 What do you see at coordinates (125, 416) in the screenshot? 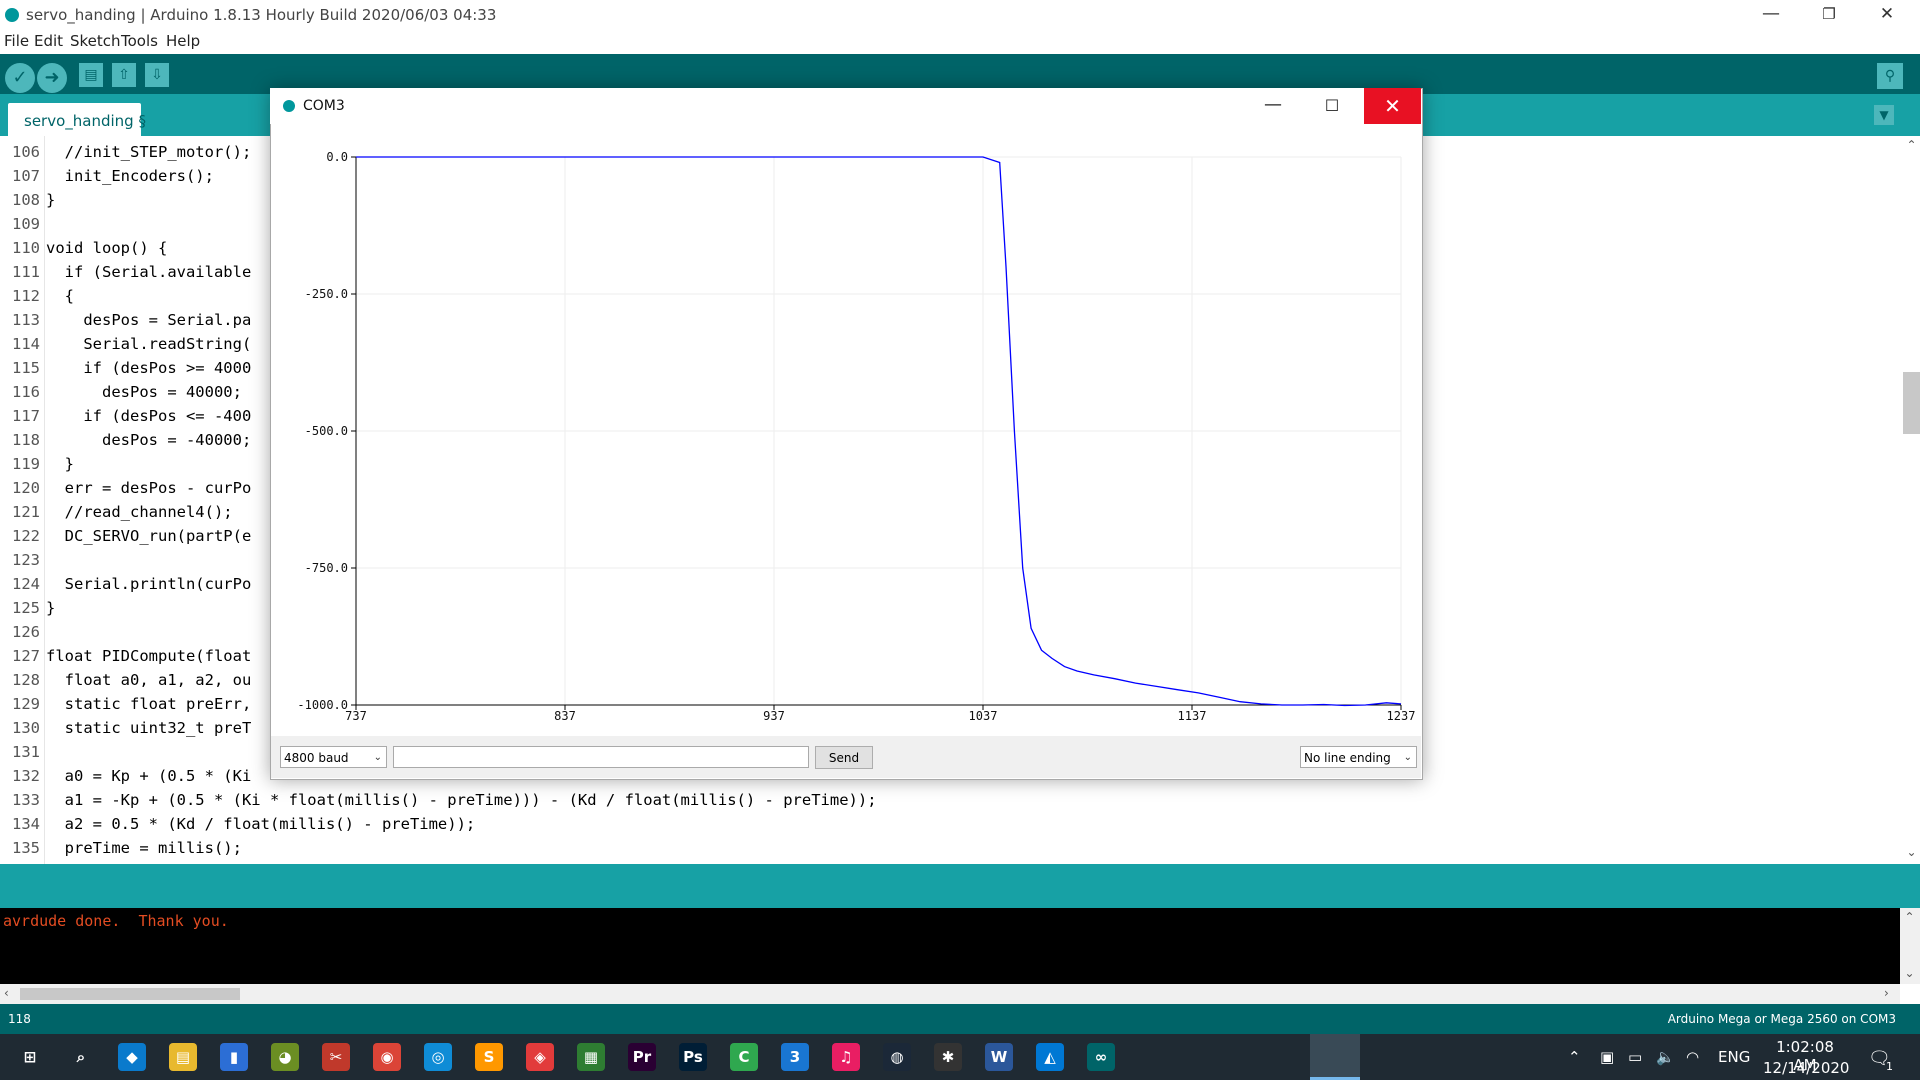
I see `code-line: 117 if (desPos <= -400` at bounding box center [125, 416].